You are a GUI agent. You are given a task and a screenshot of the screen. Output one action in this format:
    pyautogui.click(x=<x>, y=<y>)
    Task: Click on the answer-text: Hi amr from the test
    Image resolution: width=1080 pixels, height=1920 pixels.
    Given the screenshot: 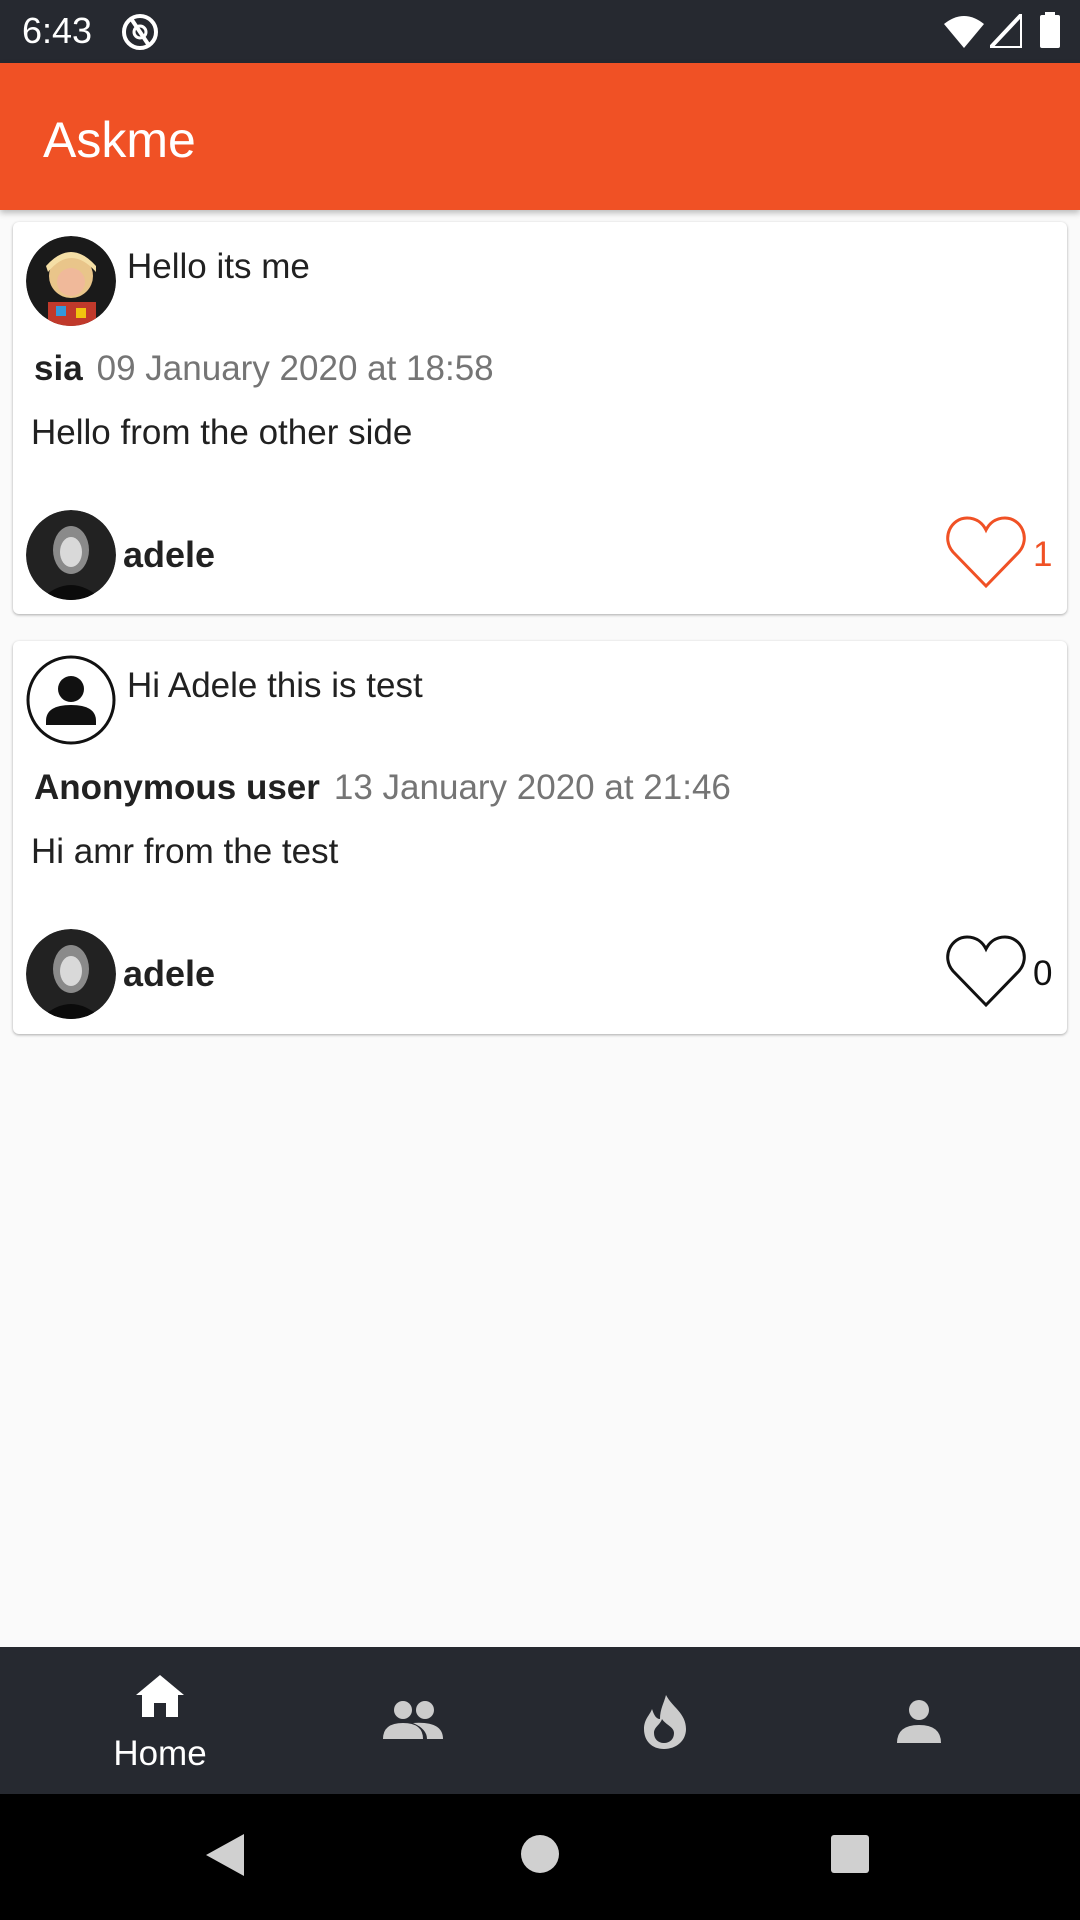 What is the action you would take?
    pyautogui.click(x=185, y=851)
    